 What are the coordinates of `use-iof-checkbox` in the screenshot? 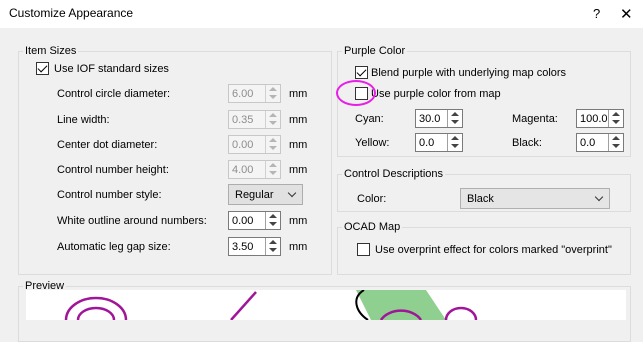 It's located at (42, 68).